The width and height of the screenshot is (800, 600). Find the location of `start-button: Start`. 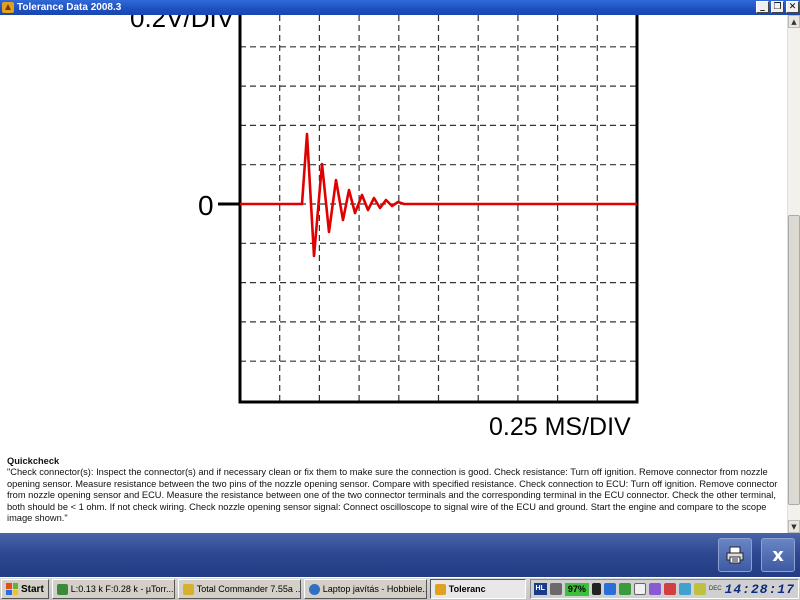

start-button: Start is located at coordinates (25, 589).